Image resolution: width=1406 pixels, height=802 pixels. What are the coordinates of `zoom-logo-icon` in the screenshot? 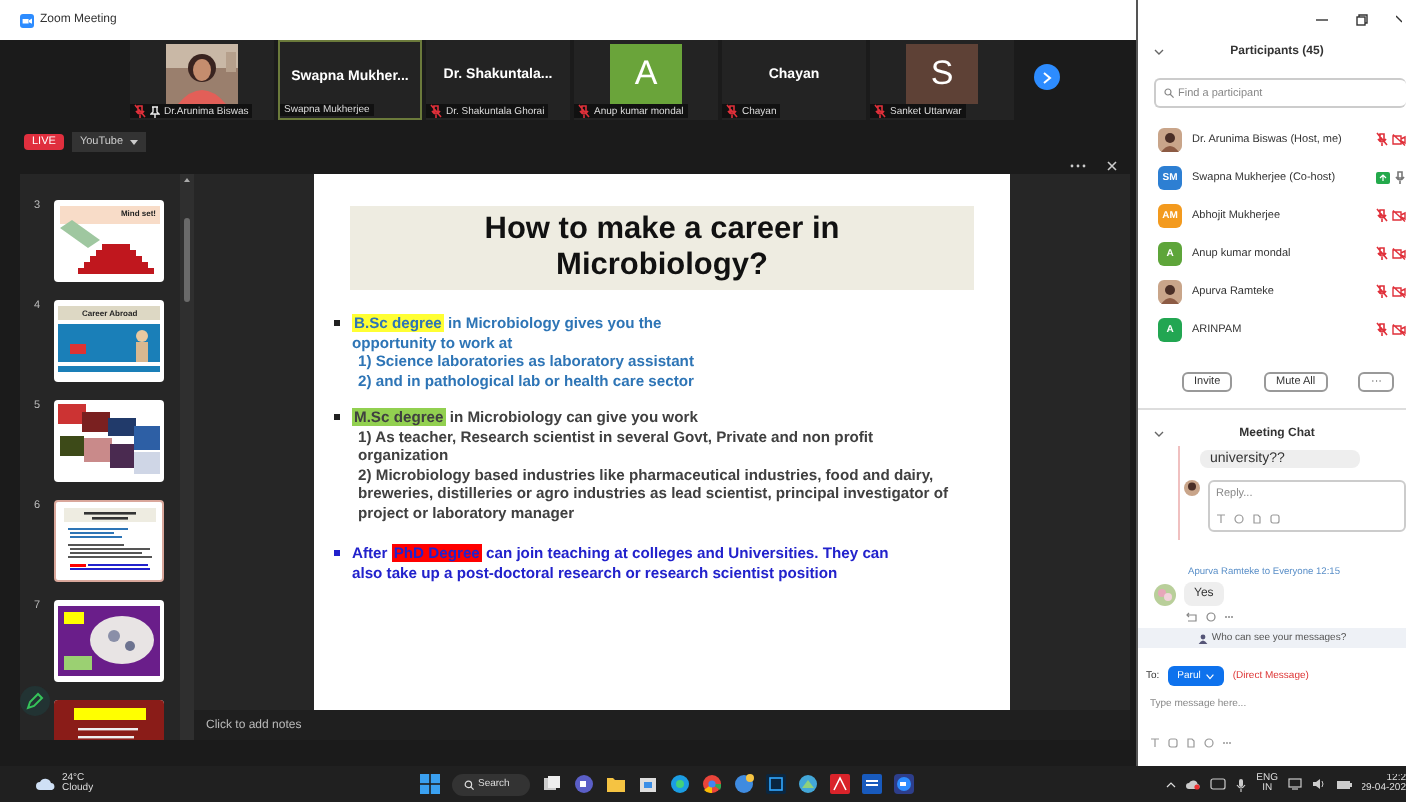 It's located at (27, 20).